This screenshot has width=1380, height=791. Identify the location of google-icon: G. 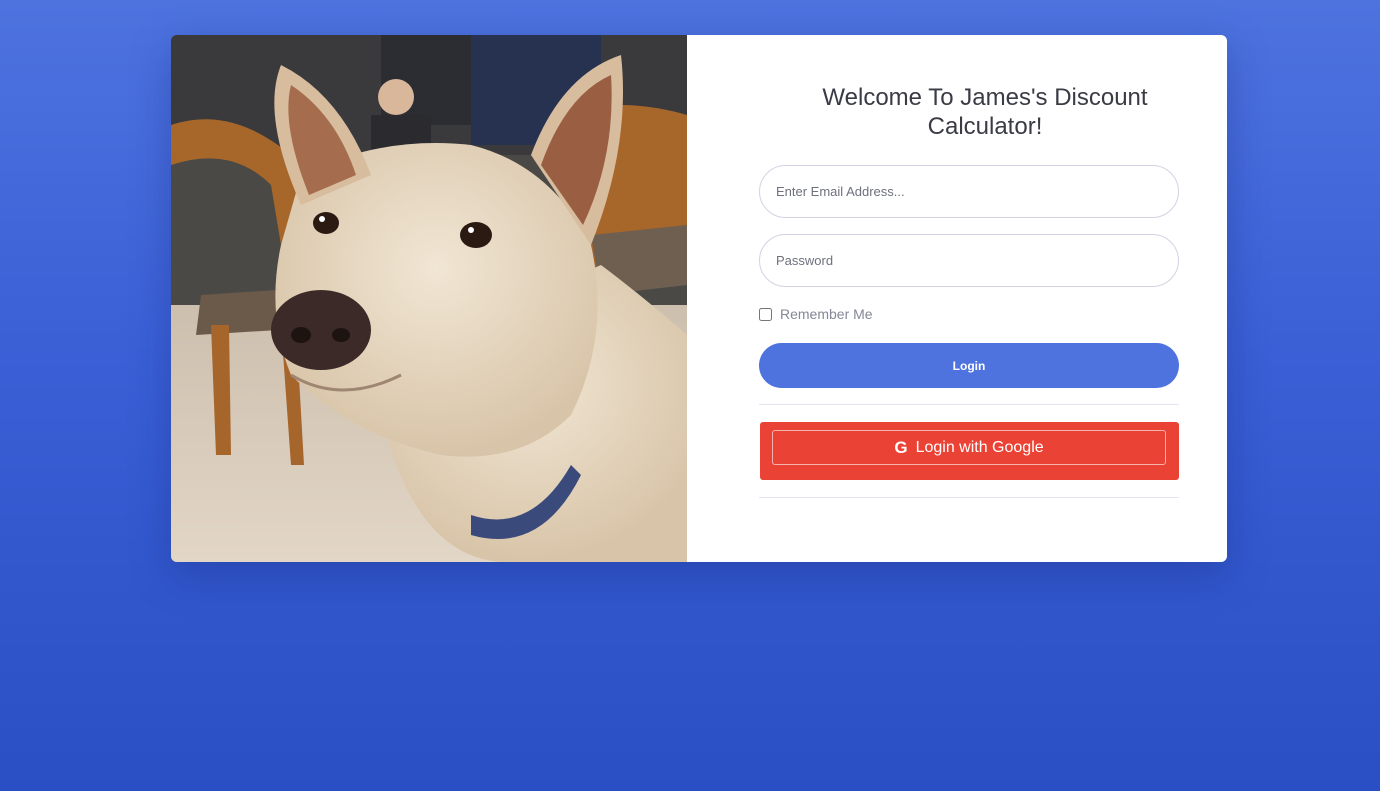
(901, 447).